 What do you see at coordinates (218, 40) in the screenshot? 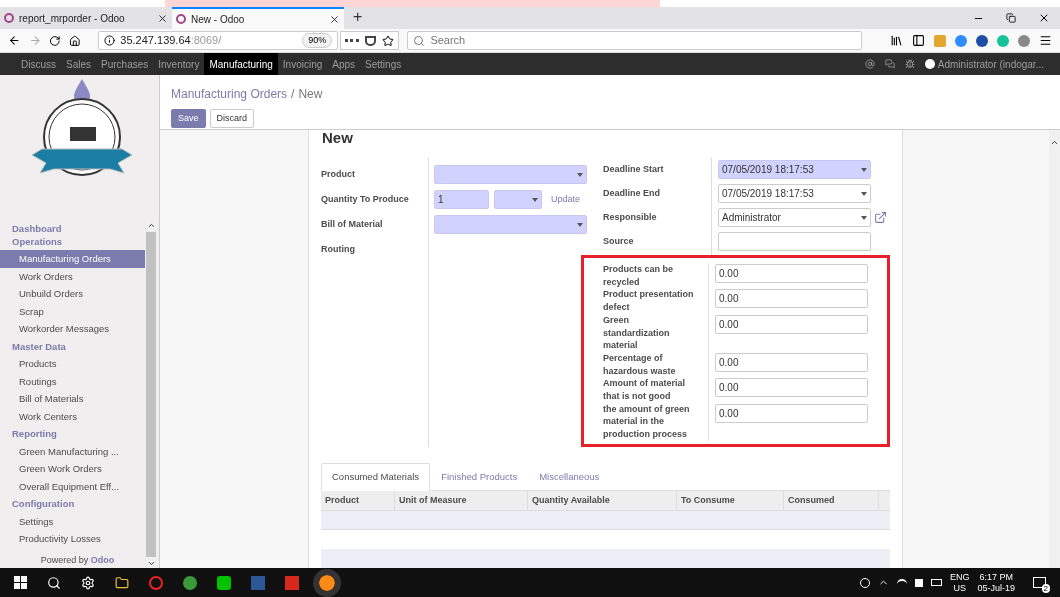
I see `address-bar: 35.247.139.64:8069/ 90%` at bounding box center [218, 40].